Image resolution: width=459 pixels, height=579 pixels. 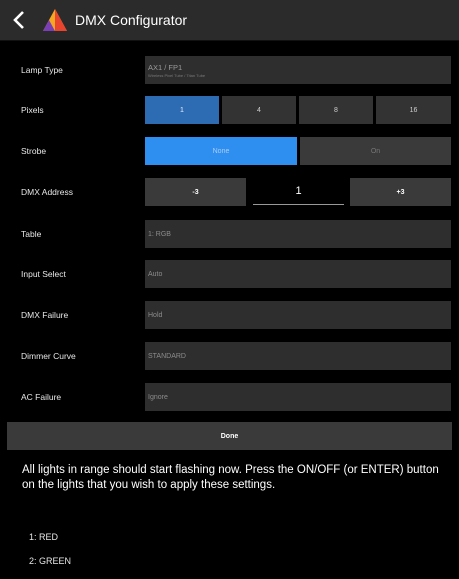 What do you see at coordinates (298, 397) in the screenshot?
I see `ac-failure-select: Ignore` at bounding box center [298, 397].